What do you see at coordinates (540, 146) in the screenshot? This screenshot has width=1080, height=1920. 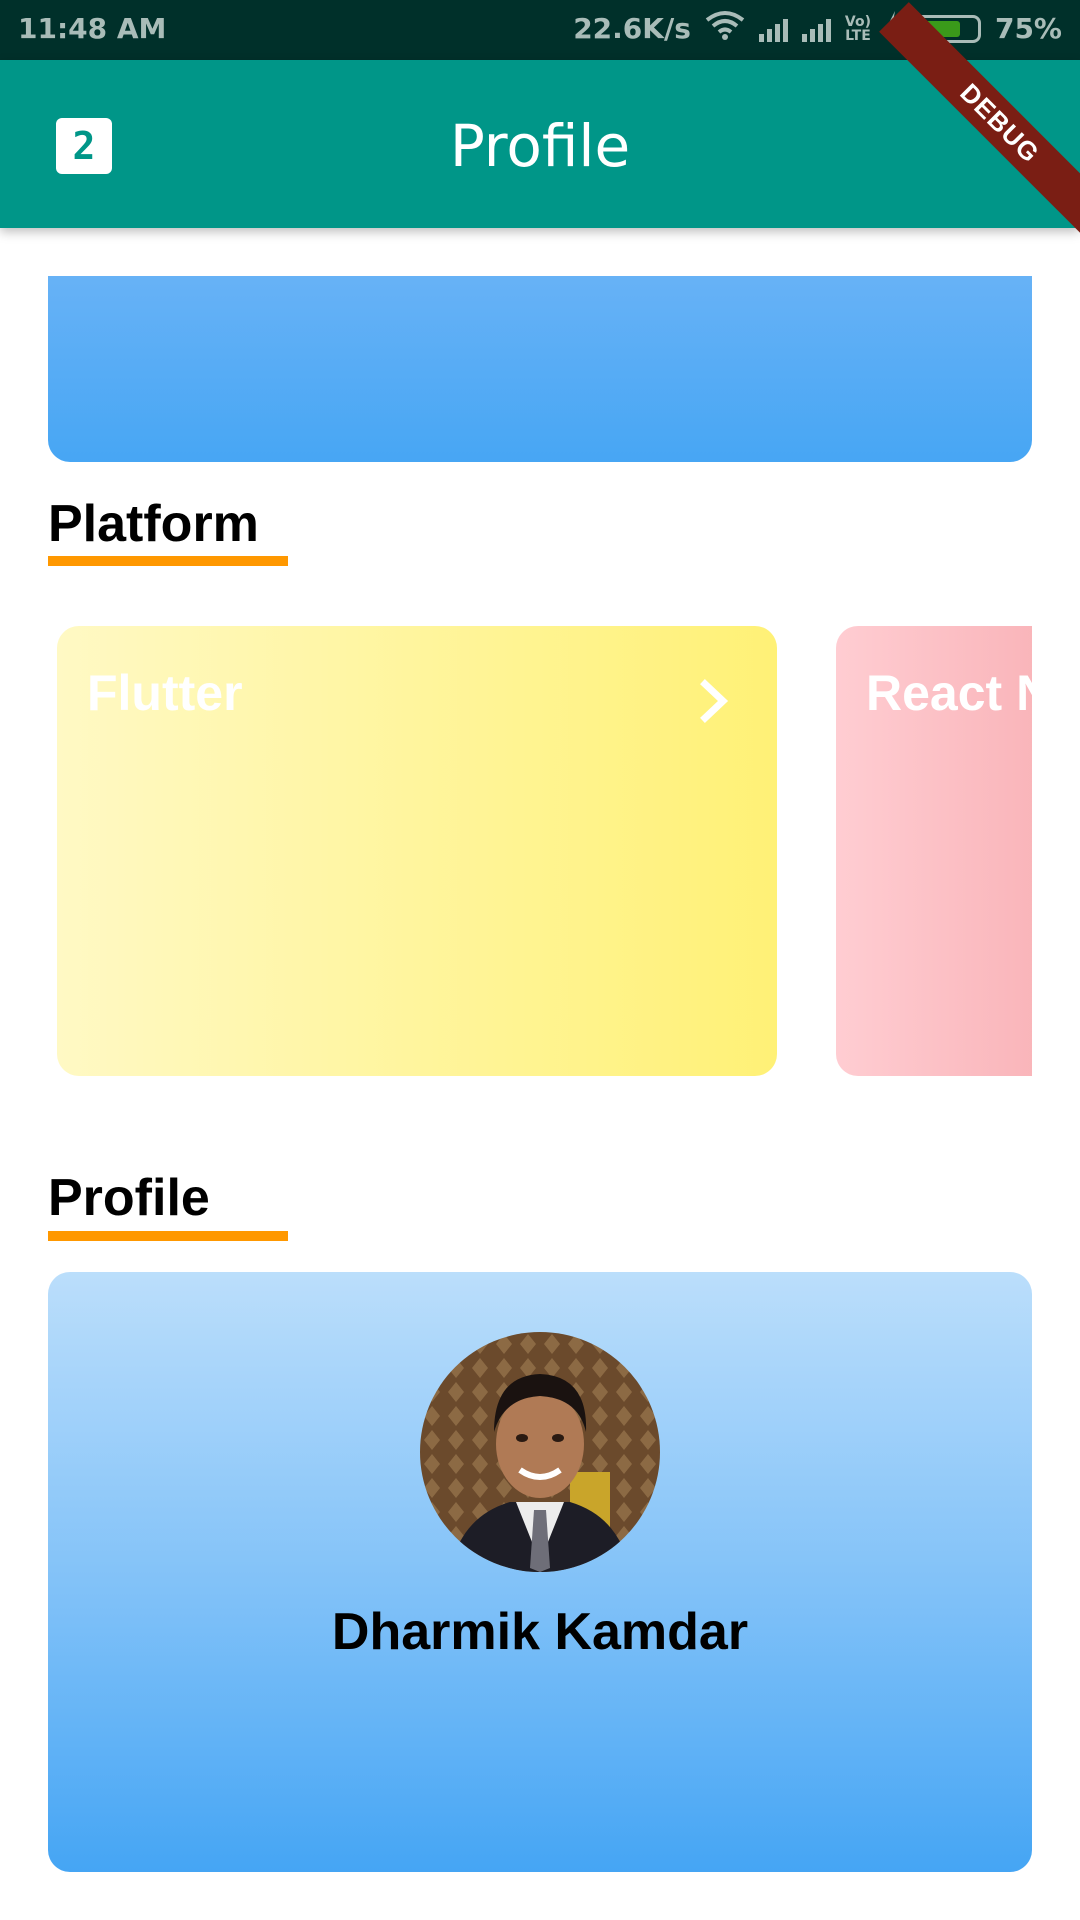 I see `page-title: Profile` at bounding box center [540, 146].